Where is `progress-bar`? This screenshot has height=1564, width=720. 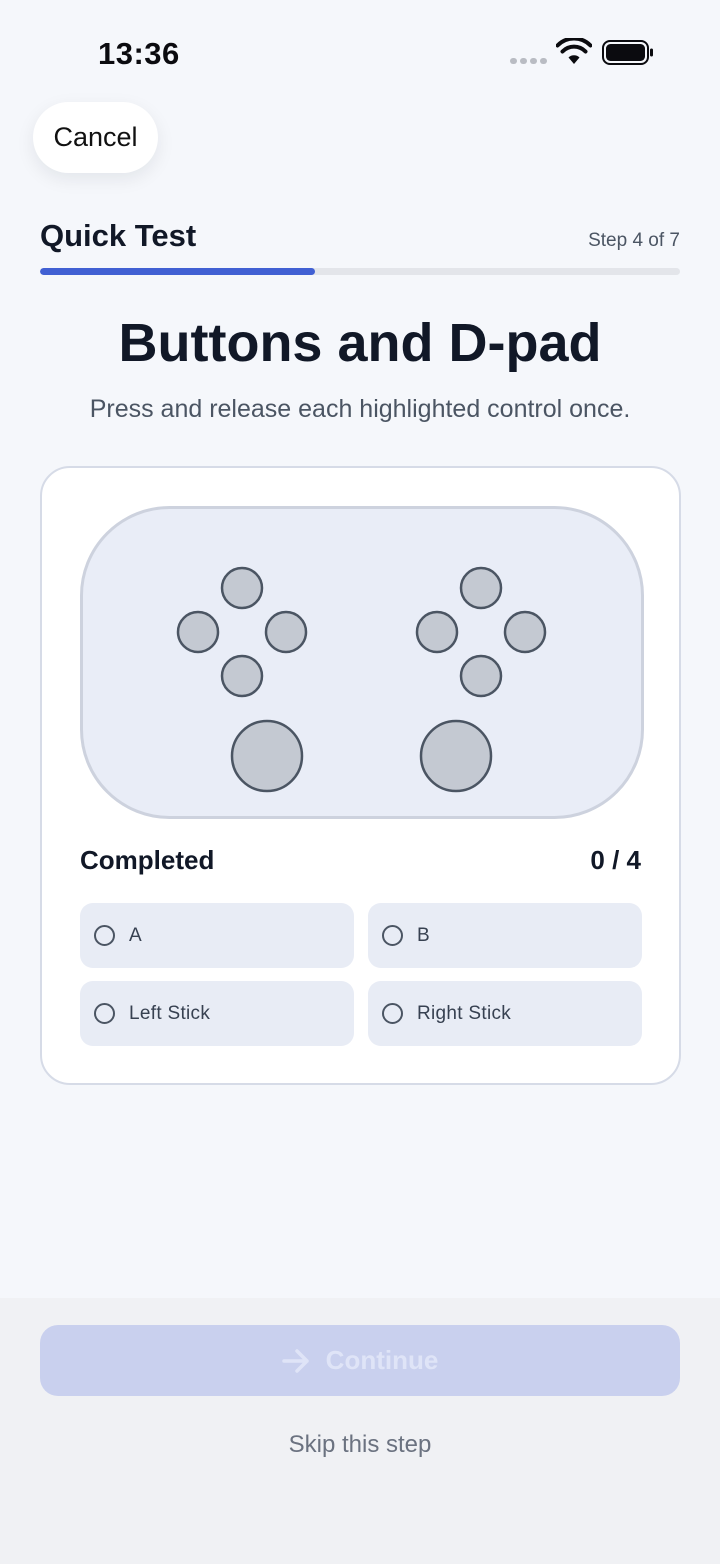
progress-bar is located at coordinates (360, 271).